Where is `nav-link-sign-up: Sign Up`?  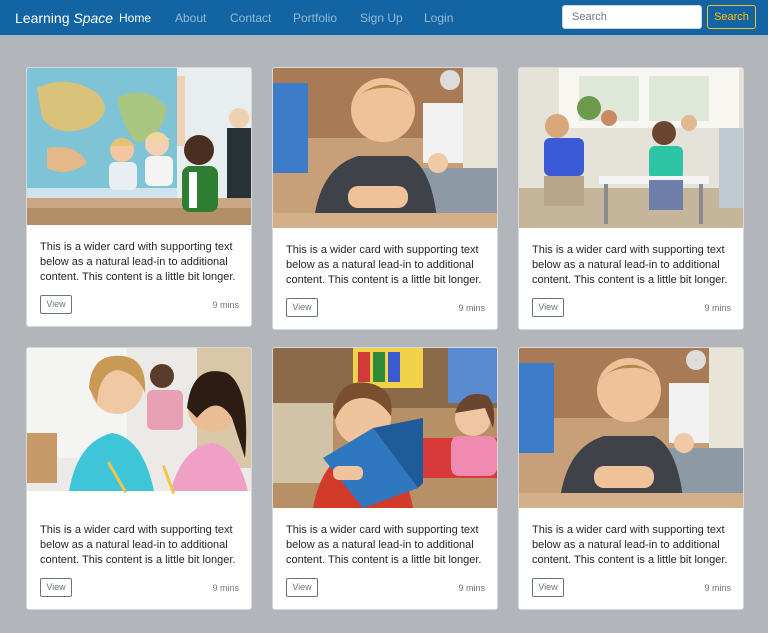
nav-link-sign-up: Sign Up is located at coordinates (381, 18).